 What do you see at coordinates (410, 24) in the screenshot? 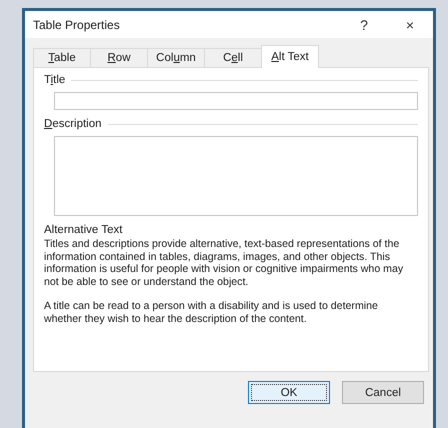
I see `close-button: ×` at bounding box center [410, 24].